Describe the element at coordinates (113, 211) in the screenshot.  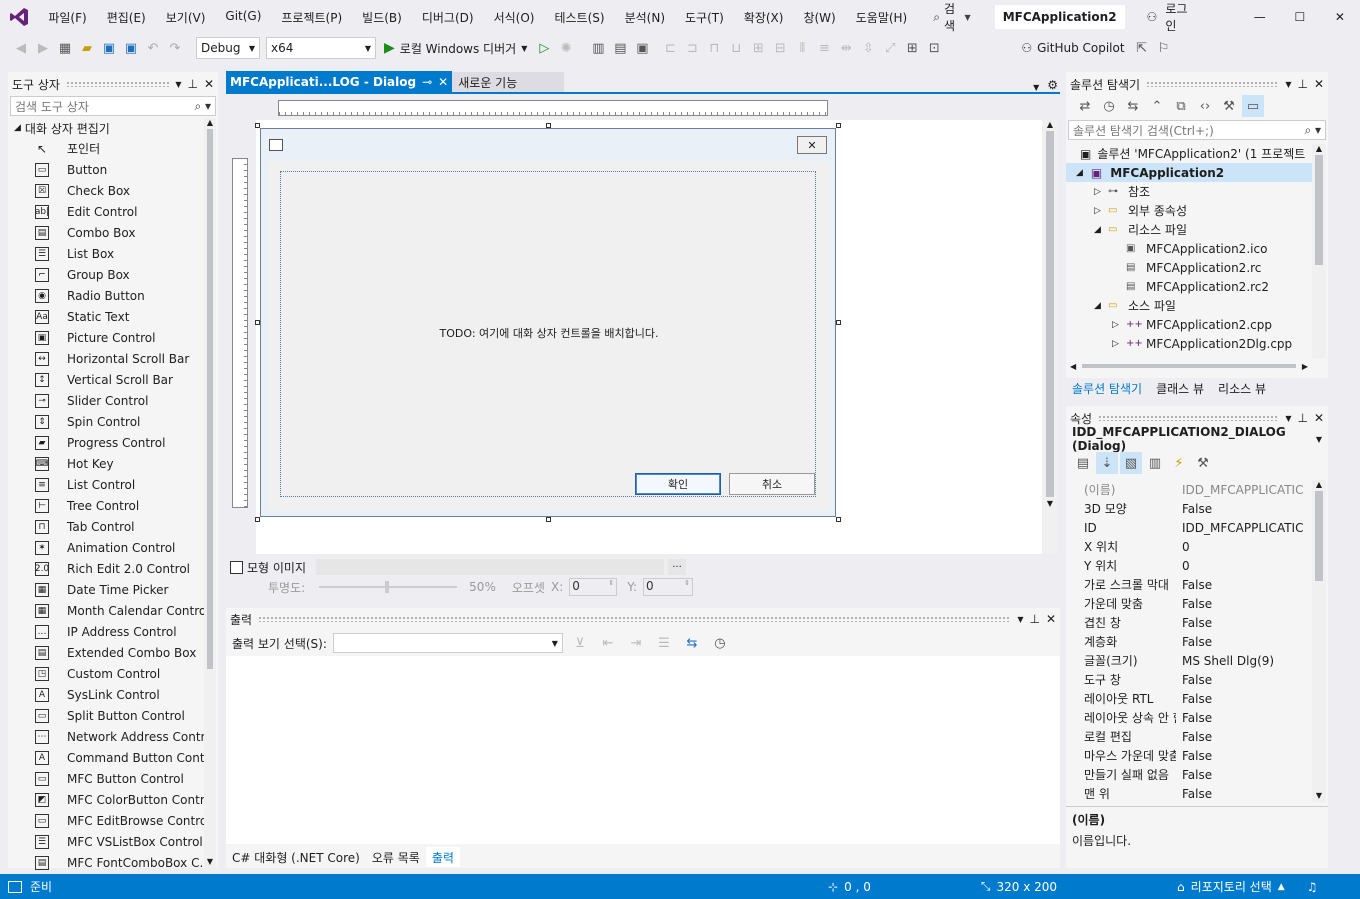
I see `toolbox-item: ab| Edit Control` at that location.